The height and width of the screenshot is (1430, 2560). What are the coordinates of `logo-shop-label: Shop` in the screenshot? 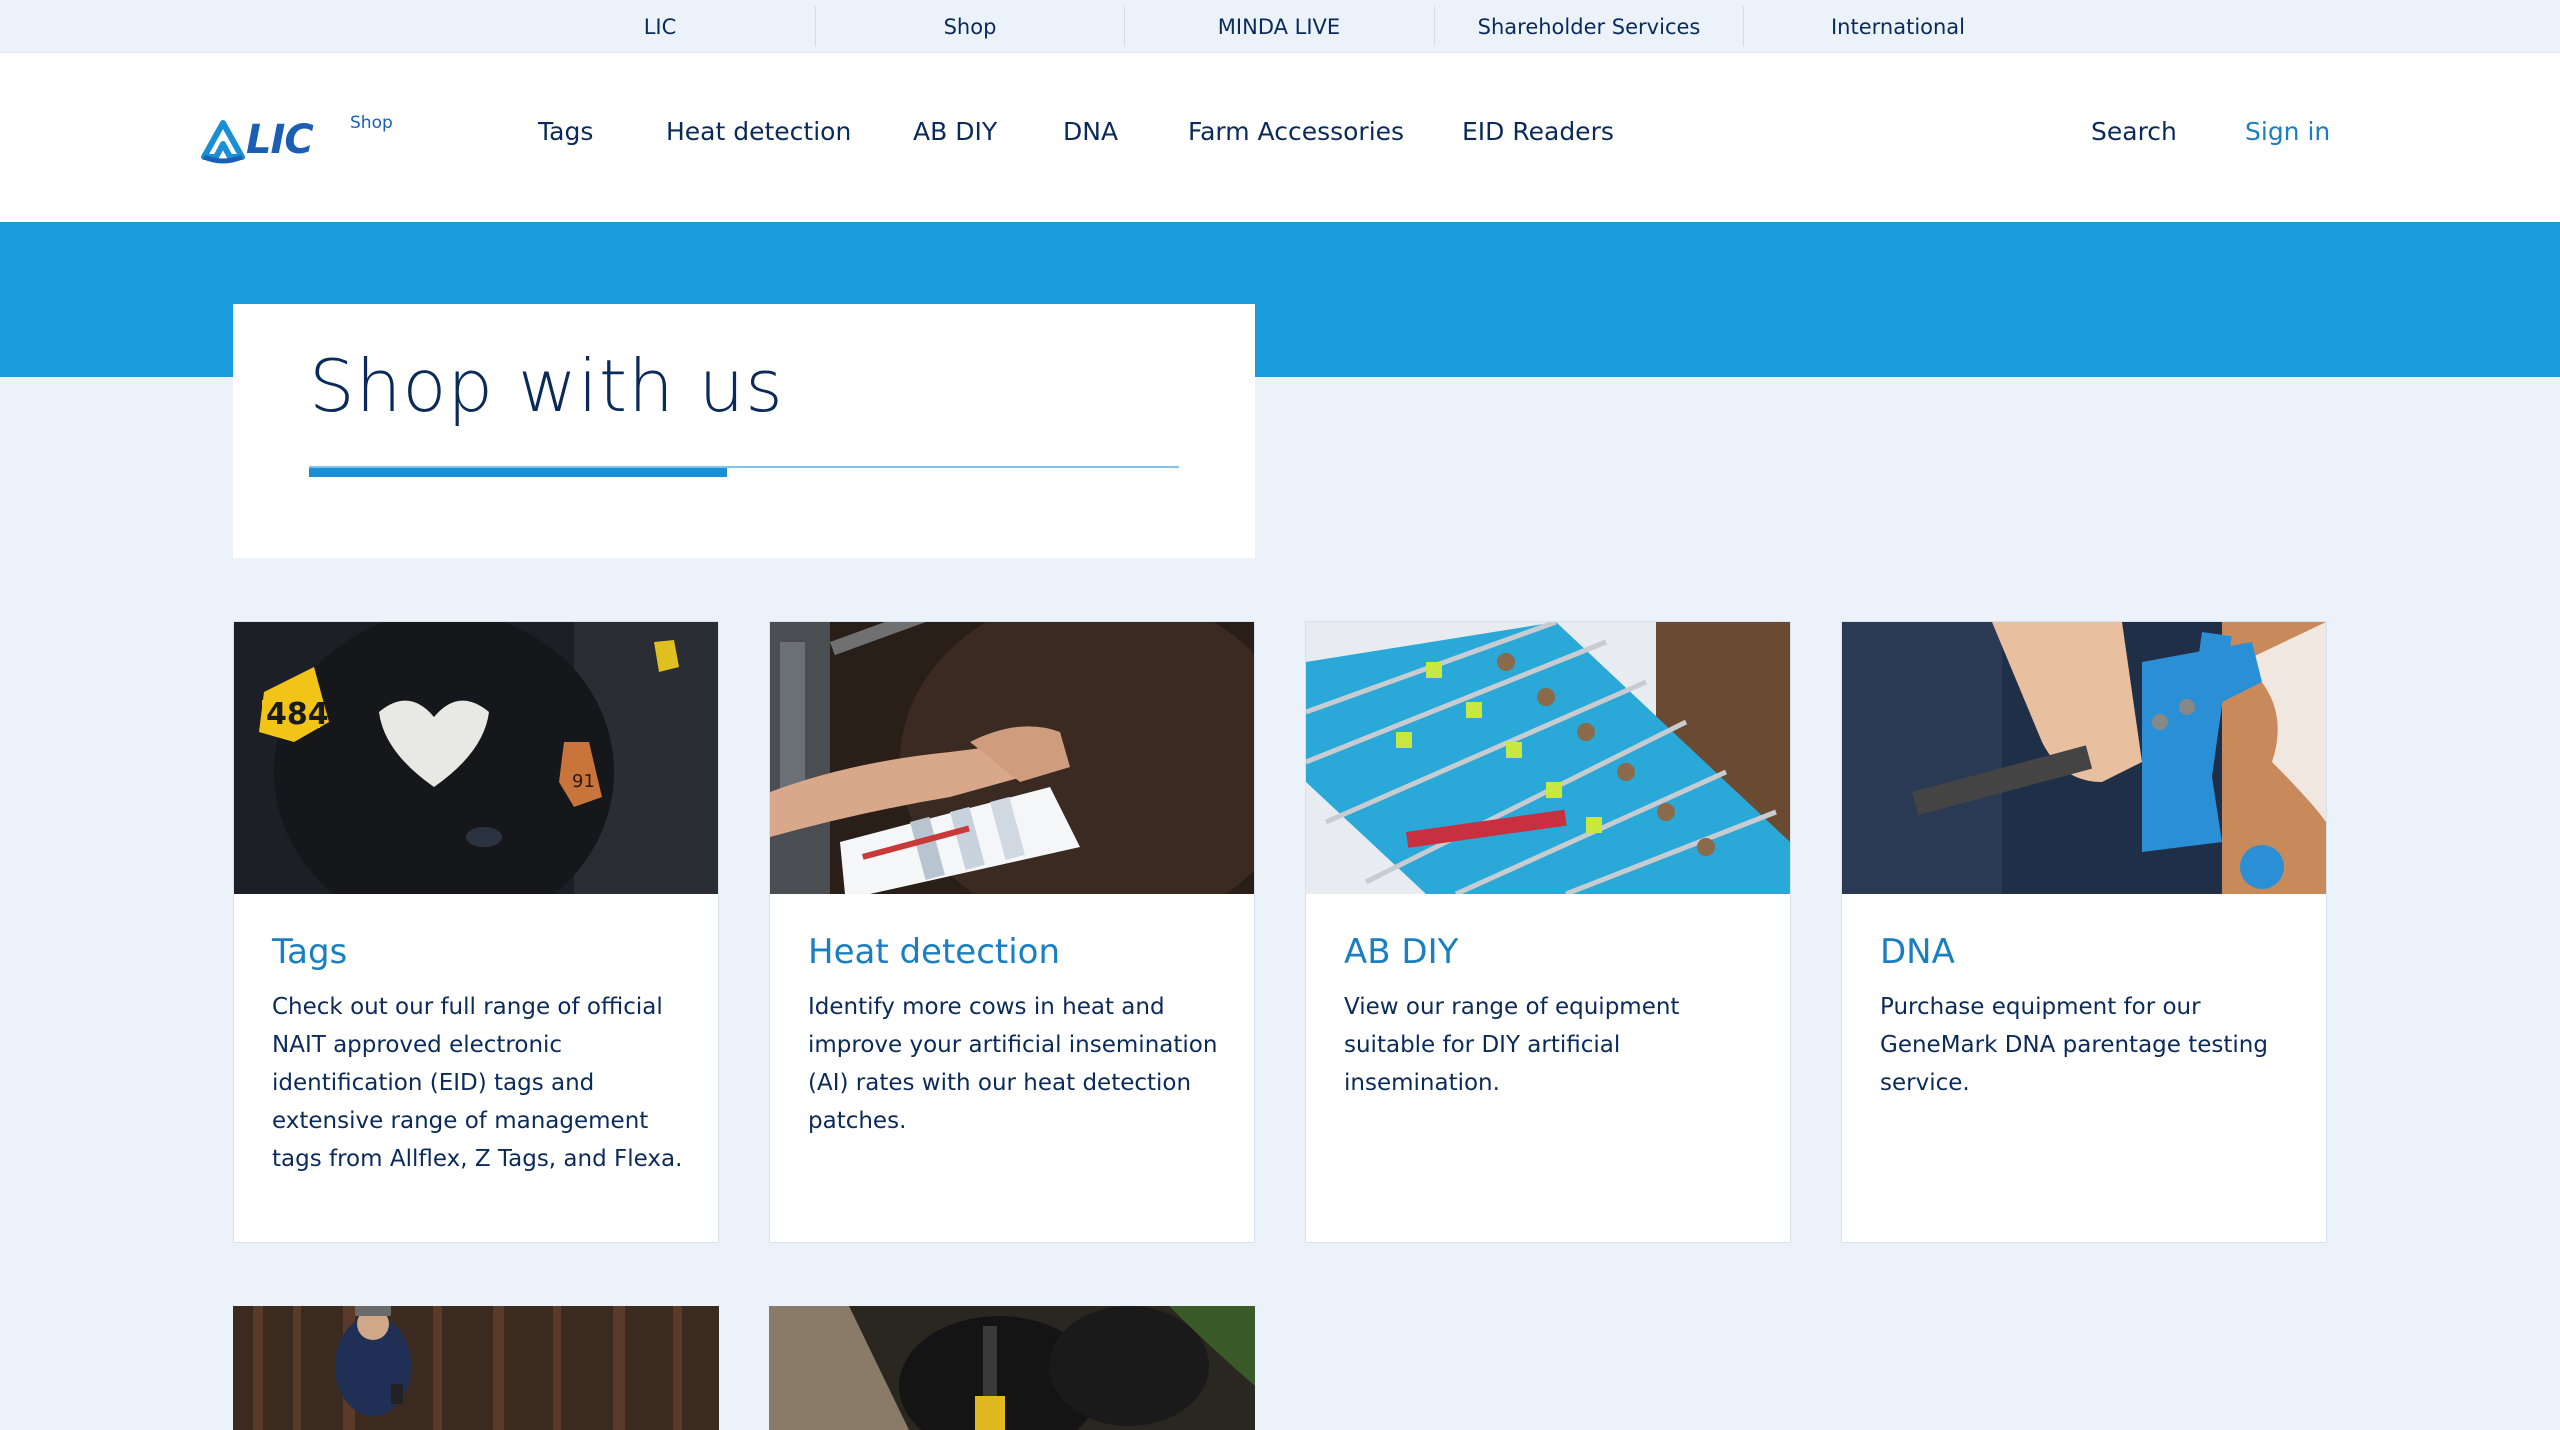 It's located at (371, 123).